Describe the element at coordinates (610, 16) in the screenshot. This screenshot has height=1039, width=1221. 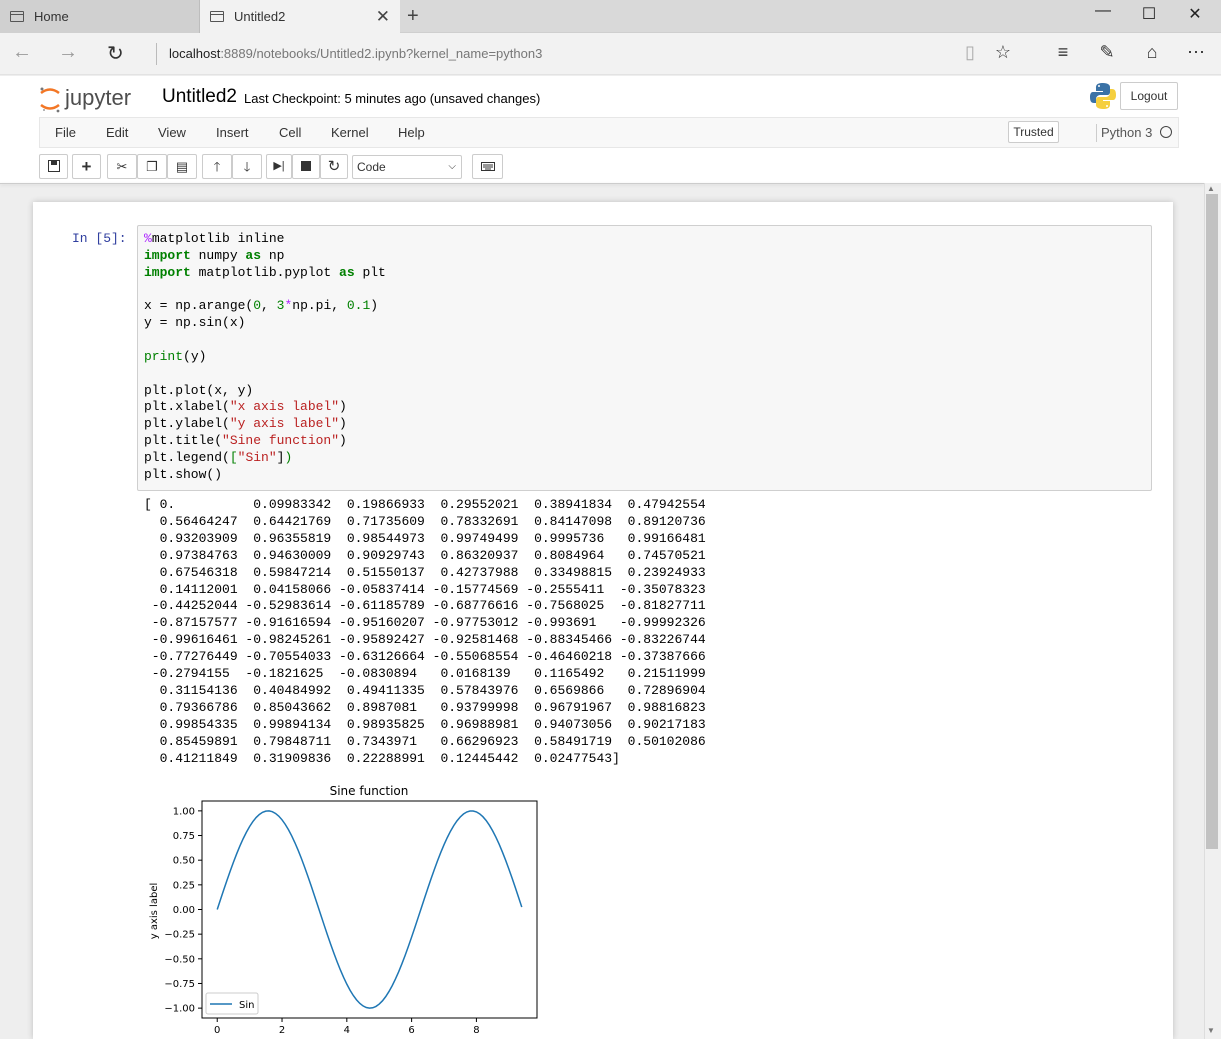
I see `browser-tab-bar: Home Untitled2 ✕ + — ☐ ✕` at that location.